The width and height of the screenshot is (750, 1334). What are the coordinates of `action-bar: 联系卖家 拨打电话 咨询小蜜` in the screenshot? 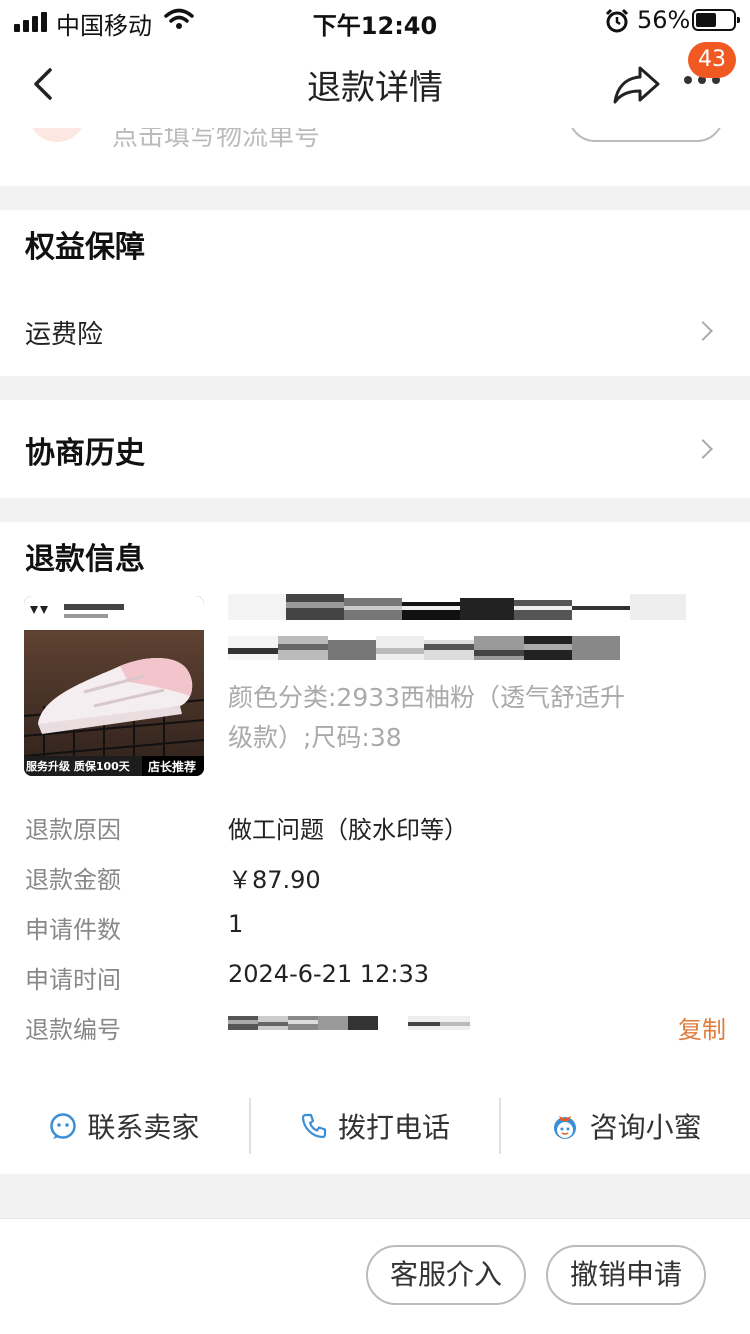 It's located at (375, 1126).